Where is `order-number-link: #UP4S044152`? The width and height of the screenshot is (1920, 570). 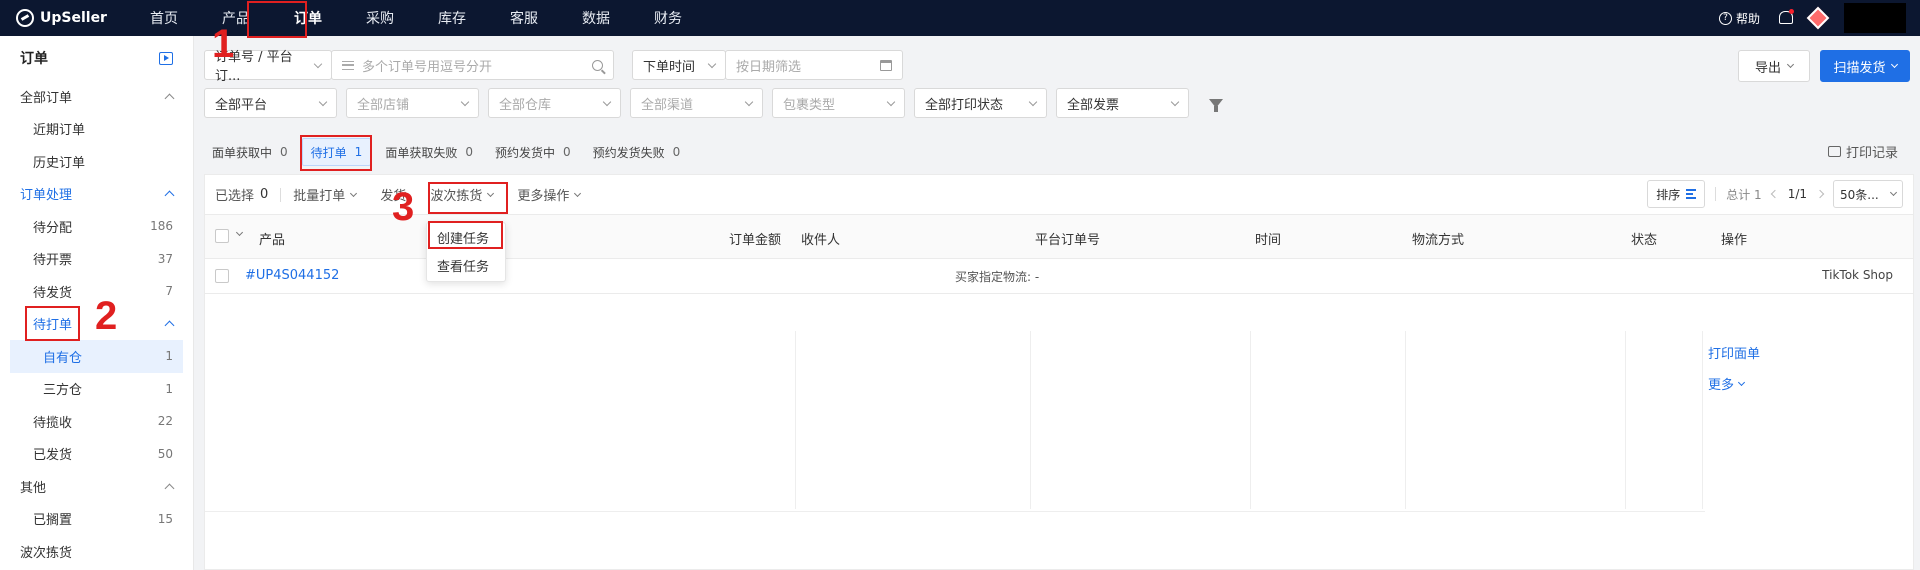 order-number-link: #UP4S044152 is located at coordinates (292, 275).